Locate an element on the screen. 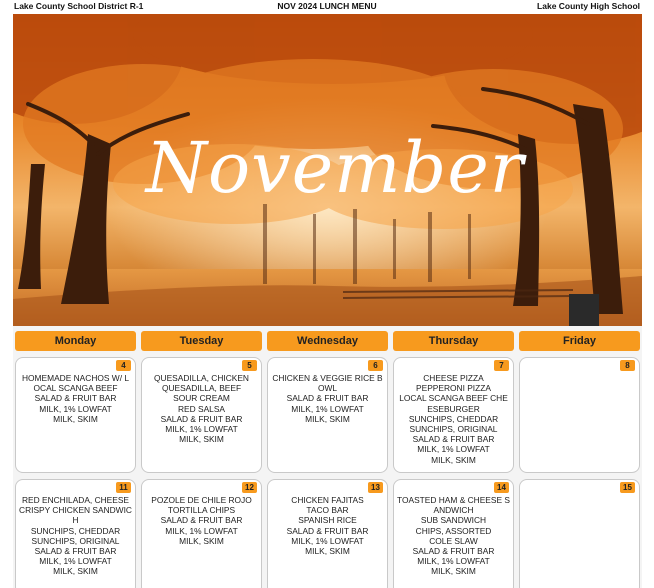 This screenshot has width=654, height=588. date-badge: 8 is located at coordinates (627, 365).